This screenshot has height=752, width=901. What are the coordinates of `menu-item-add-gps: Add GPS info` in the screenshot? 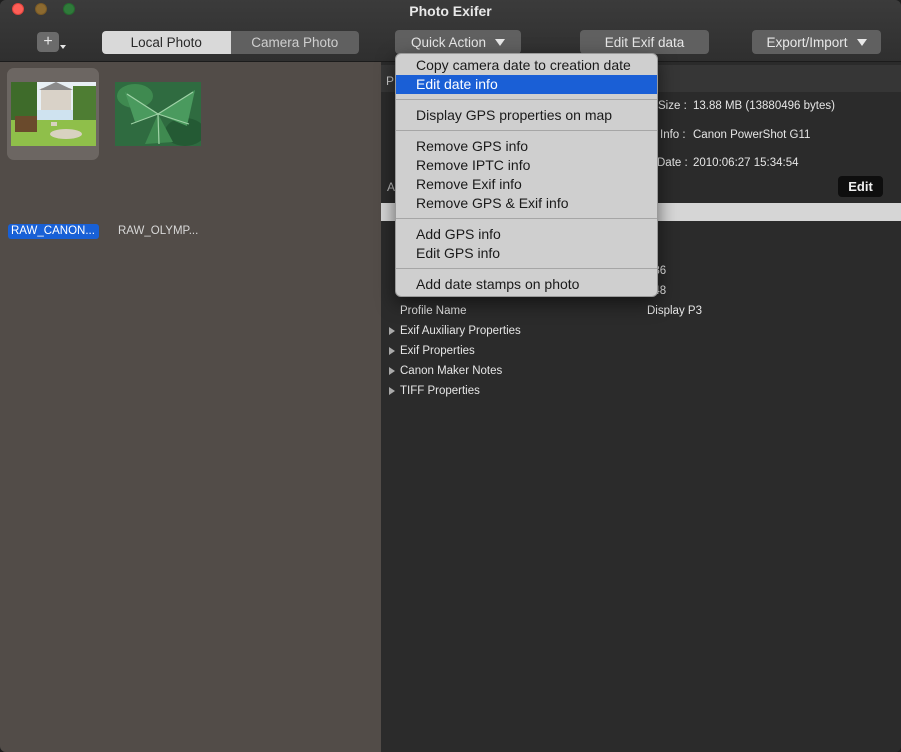 It's located at (526, 234).